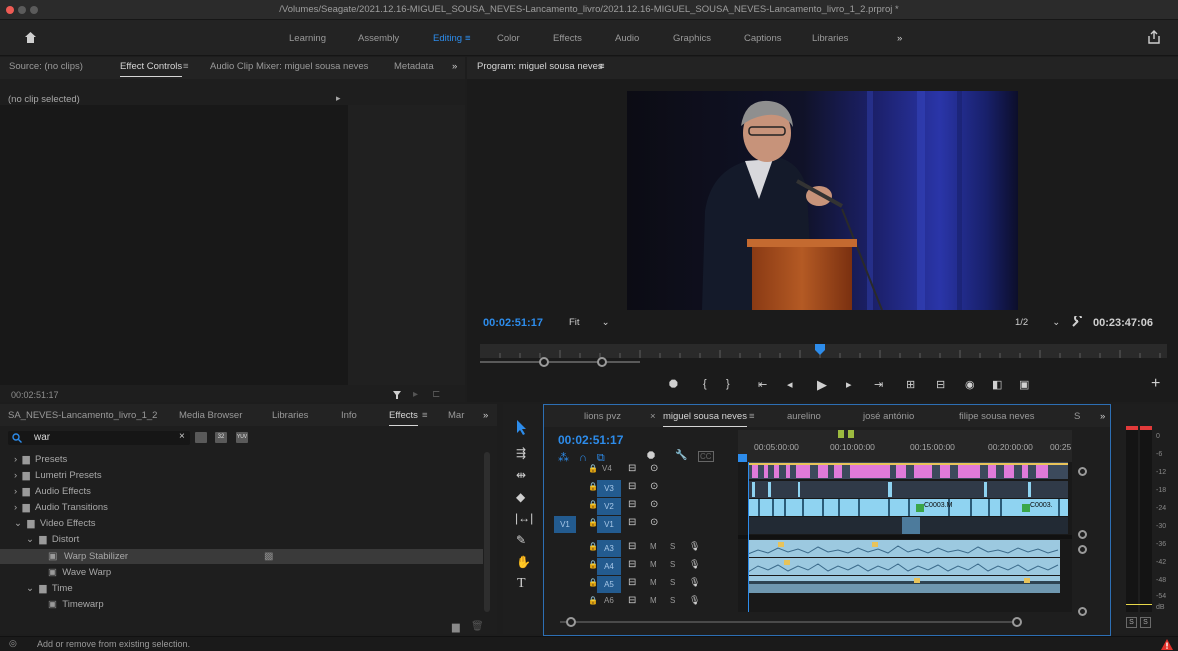 This screenshot has height=651, width=1178. I want to click on add-marker-icon: ⯃, so click(651, 456).